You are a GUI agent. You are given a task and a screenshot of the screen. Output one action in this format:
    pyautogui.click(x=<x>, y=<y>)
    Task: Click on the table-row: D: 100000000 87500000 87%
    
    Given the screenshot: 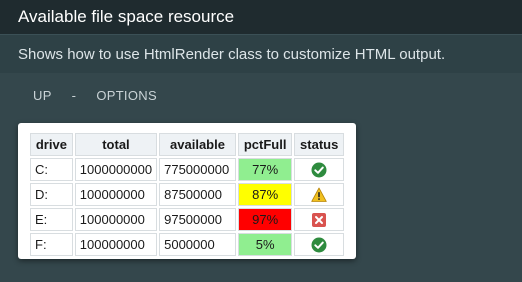 What is the action you would take?
    pyautogui.click(x=187, y=194)
    